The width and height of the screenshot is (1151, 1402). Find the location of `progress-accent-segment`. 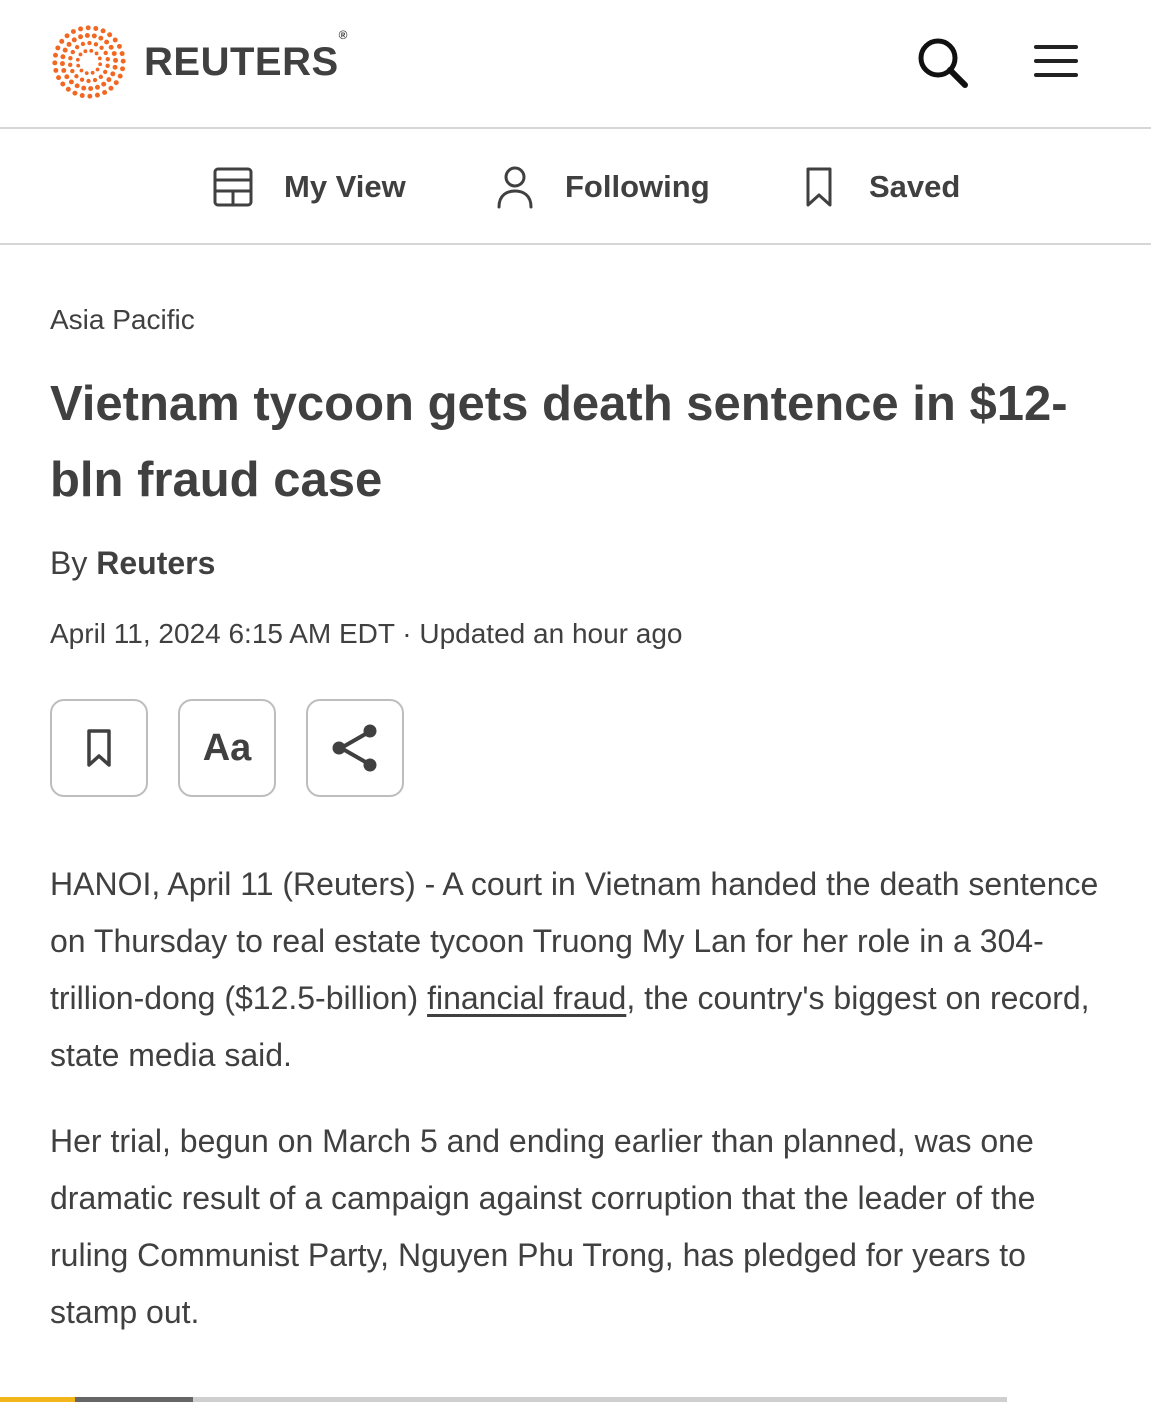

progress-accent-segment is located at coordinates (37, 1399).